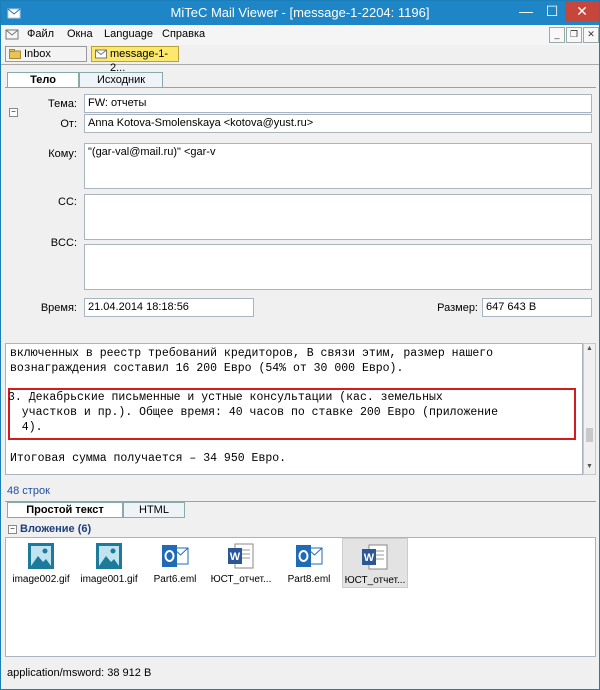 This screenshot has width=600, height=690. I want to click on attachment-item: image001.gif, so click(109, 563).